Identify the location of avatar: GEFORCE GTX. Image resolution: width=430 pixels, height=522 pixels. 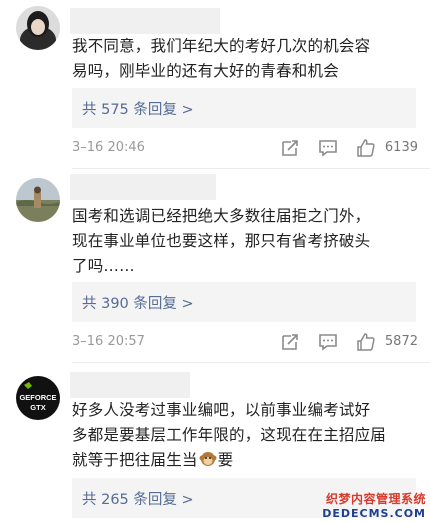
(38, 398).